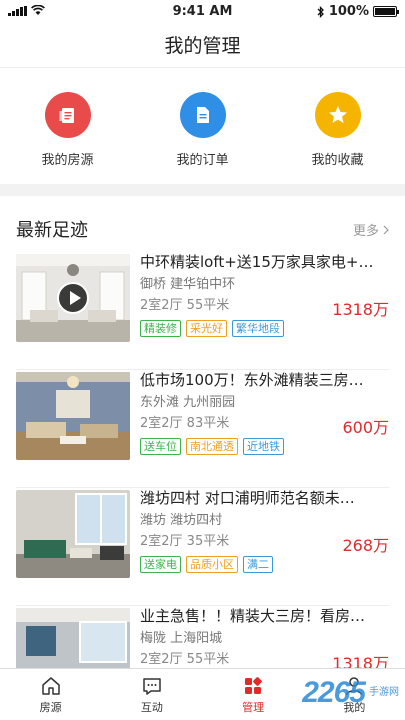 Image resolution: width=405 pixels, height=720 pixels. What do you see at coordinates (67, 160) in the screenshot?
I see `quick-action-label: 我的房源` at bounding box center [67, 160].